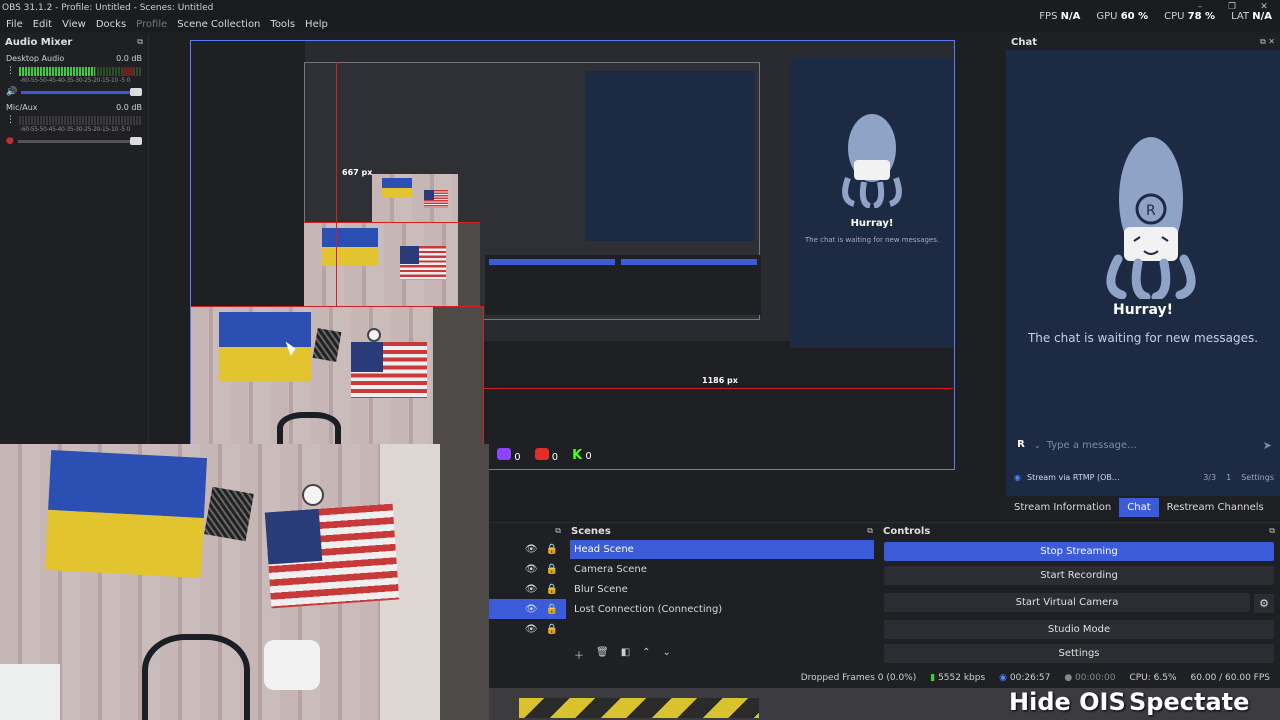 The image size is (1280, 720). I want to click on studio-mode-button: Studio Mode, so click(1079, 629).